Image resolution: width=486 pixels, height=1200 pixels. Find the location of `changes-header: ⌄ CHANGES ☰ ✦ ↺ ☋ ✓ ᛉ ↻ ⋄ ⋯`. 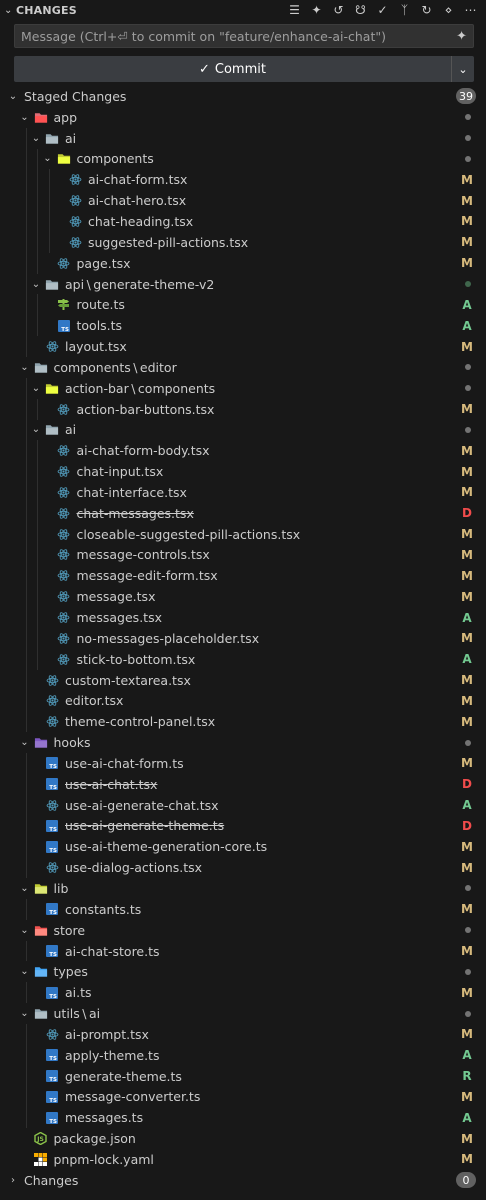

changes-header: ⌄ CHANGES ☰ ✦ ↺ ☋ ✓ ᛉ ↻ ⋄ ⋯ is located at coordinates (243, 10).